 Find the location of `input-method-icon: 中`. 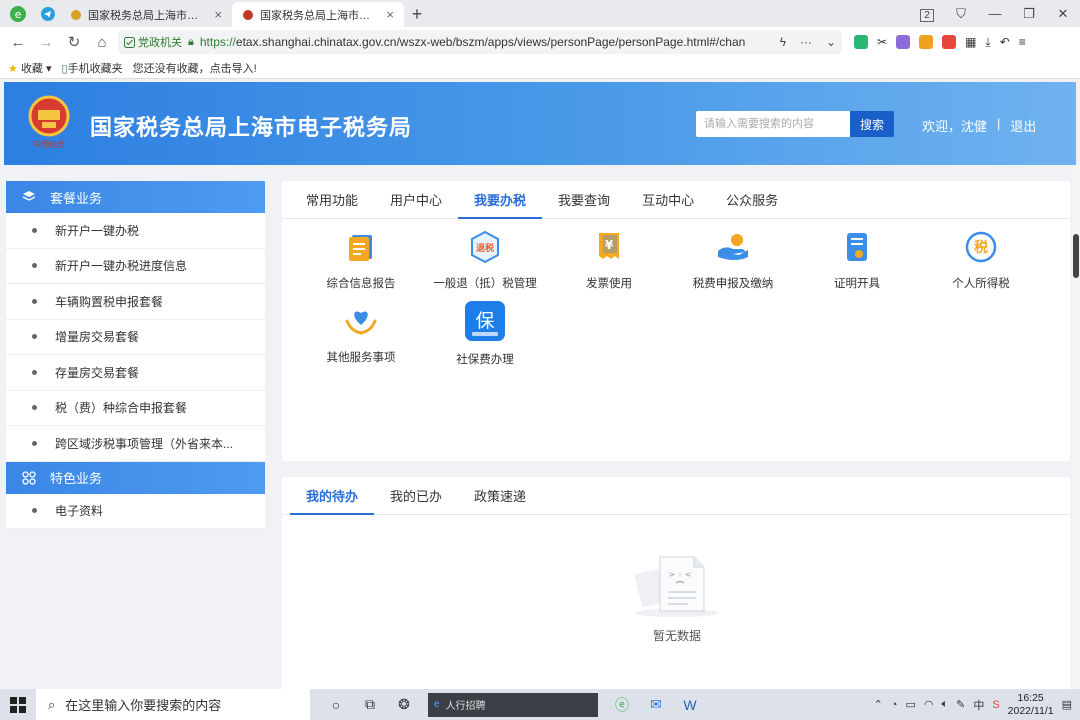

input-method-icon: 中 is located at coordinates (978, 705).